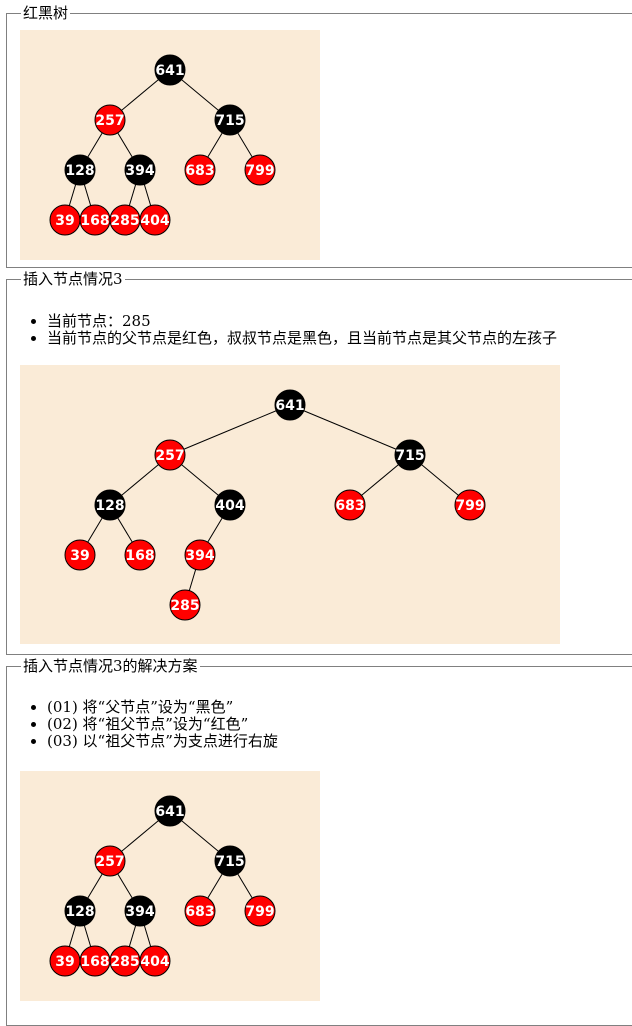  Describe the element at coordinates (162, 741) in the screenshot. I see `bullet-item: (03) 以“祖父节点”为支点进行右旋` at that location.